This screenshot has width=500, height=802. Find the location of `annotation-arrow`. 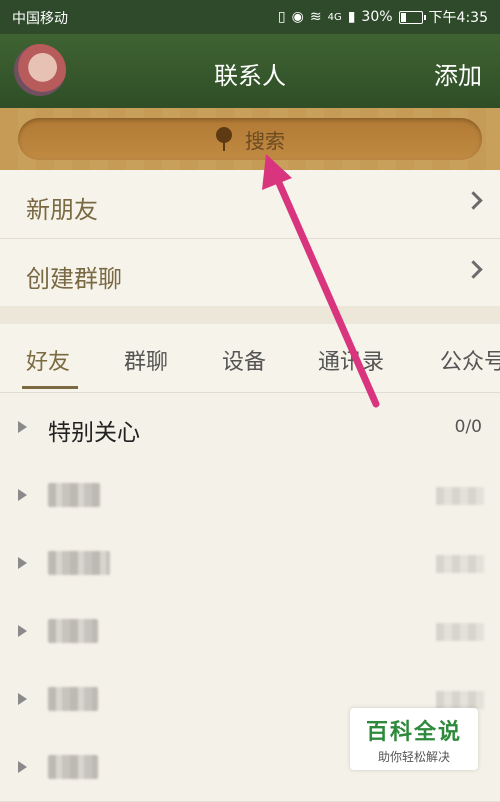

annotation-arrow is located at coordinates (321, 281).